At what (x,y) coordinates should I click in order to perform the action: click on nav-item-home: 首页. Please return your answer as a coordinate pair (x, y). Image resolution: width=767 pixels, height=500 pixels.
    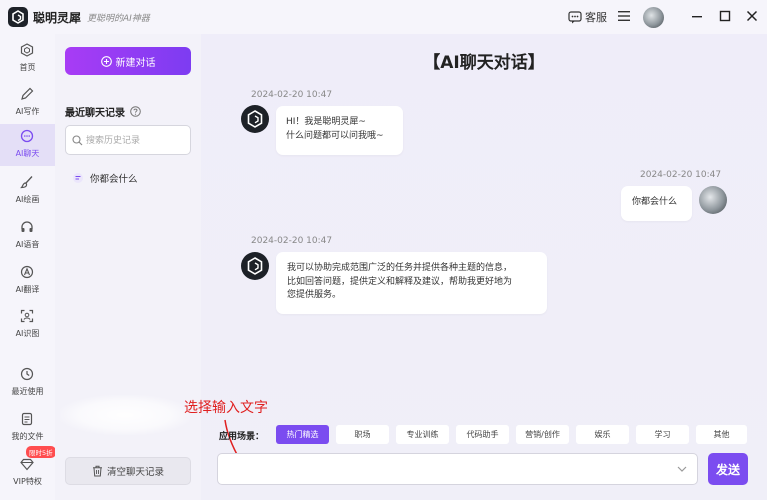
    Looking at the image, I should click on (27, 59).